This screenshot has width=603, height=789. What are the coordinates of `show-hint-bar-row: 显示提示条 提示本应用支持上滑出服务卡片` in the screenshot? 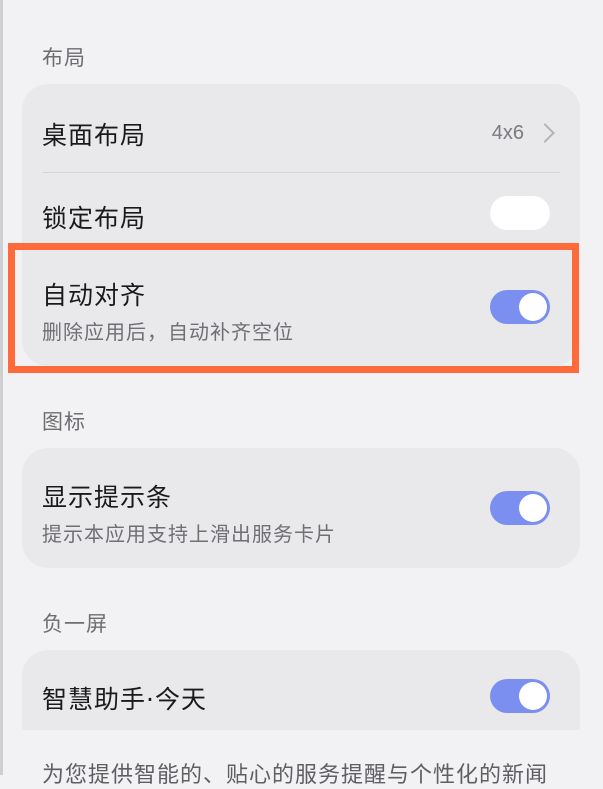 It's located at (301, 508).